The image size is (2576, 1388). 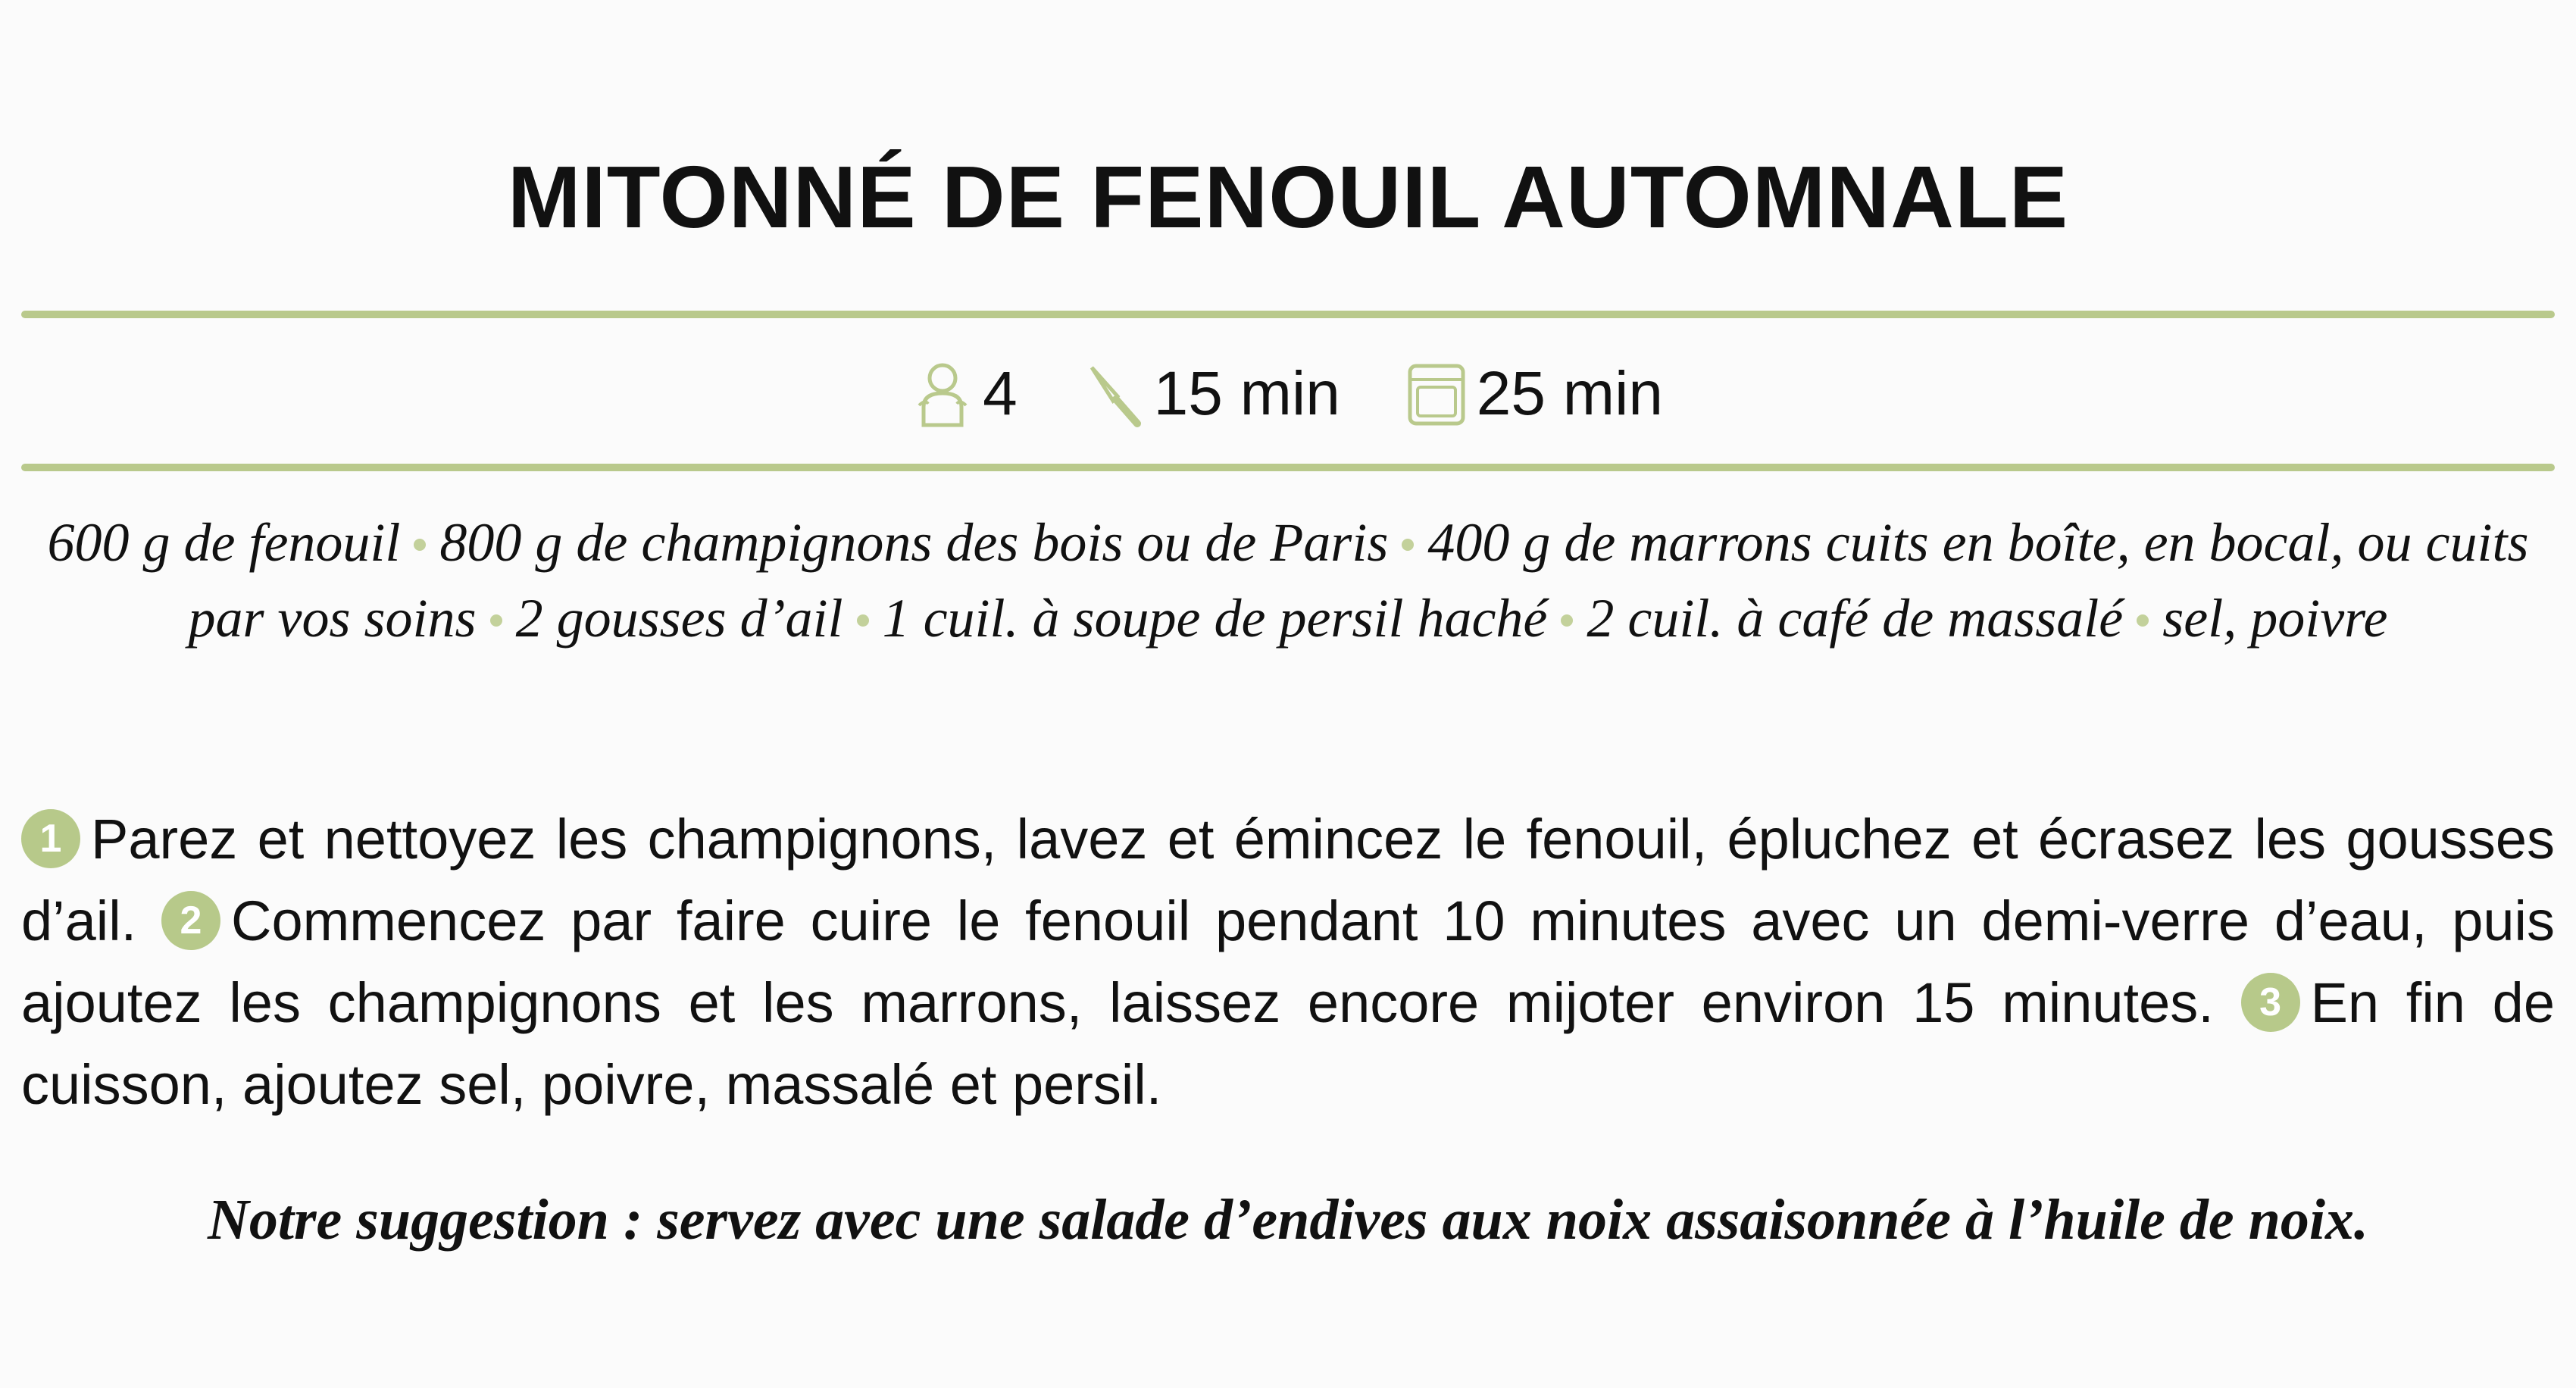 I want to click on recipe-meta: 4 15 min 25 min, so click(x=1288, y=394).